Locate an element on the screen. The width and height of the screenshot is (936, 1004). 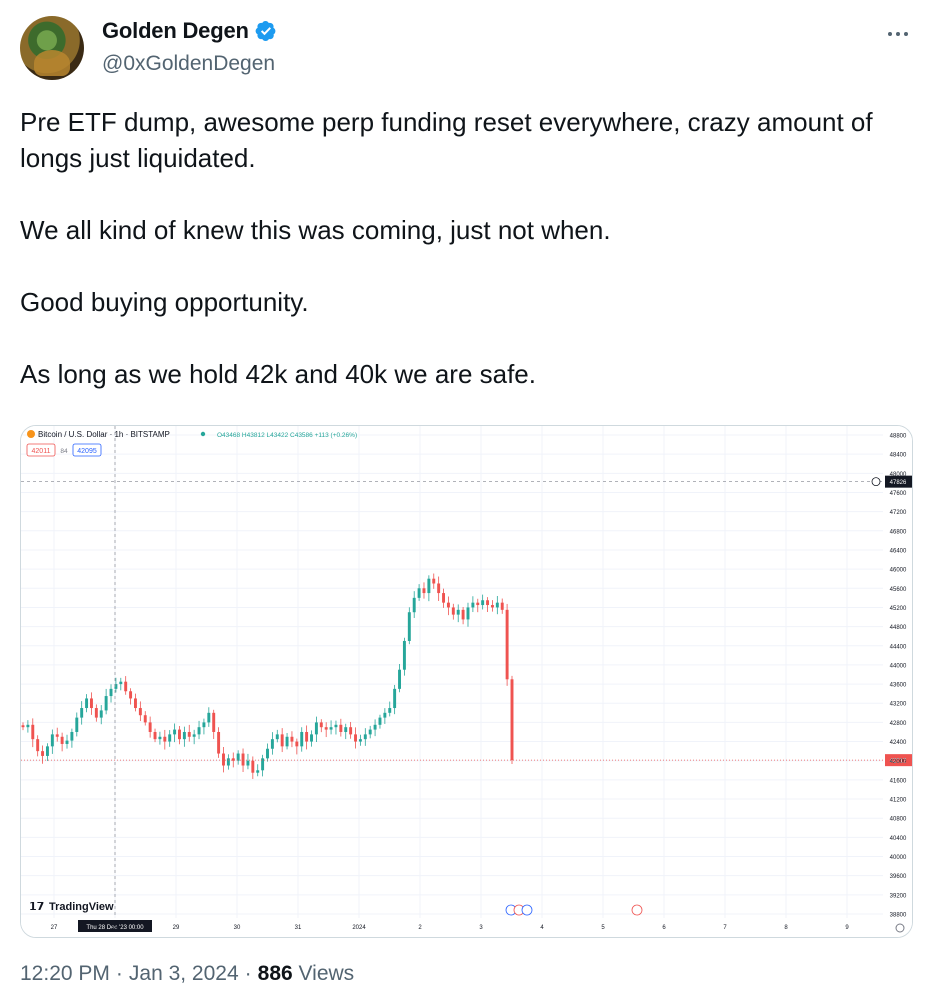
y-tick-label: 42000 is located at coordinates (898, 762).